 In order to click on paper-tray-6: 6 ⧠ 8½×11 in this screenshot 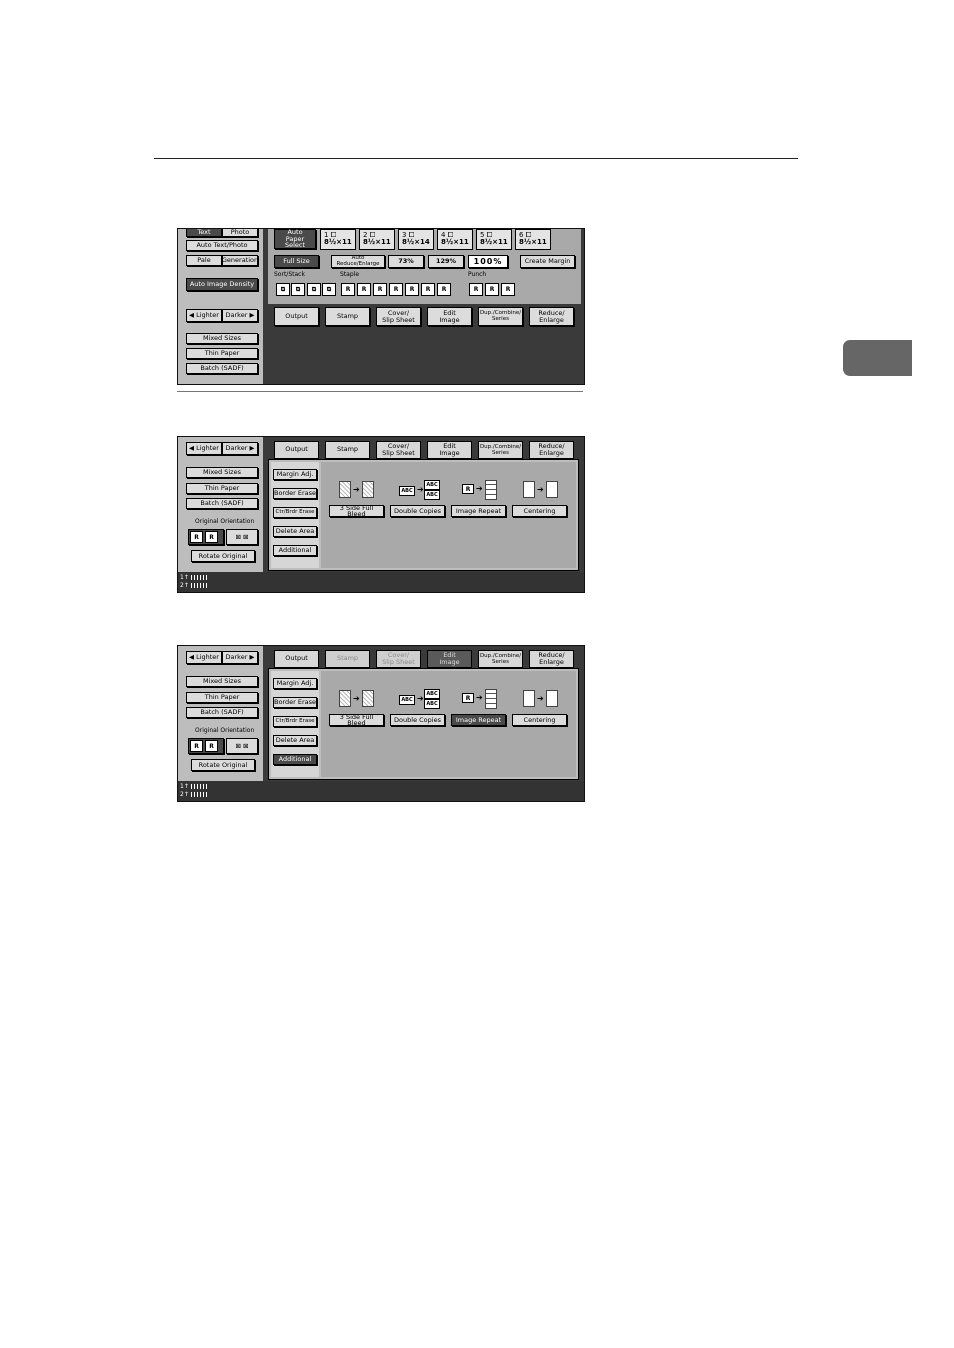, I will do `click(533, 239)`.